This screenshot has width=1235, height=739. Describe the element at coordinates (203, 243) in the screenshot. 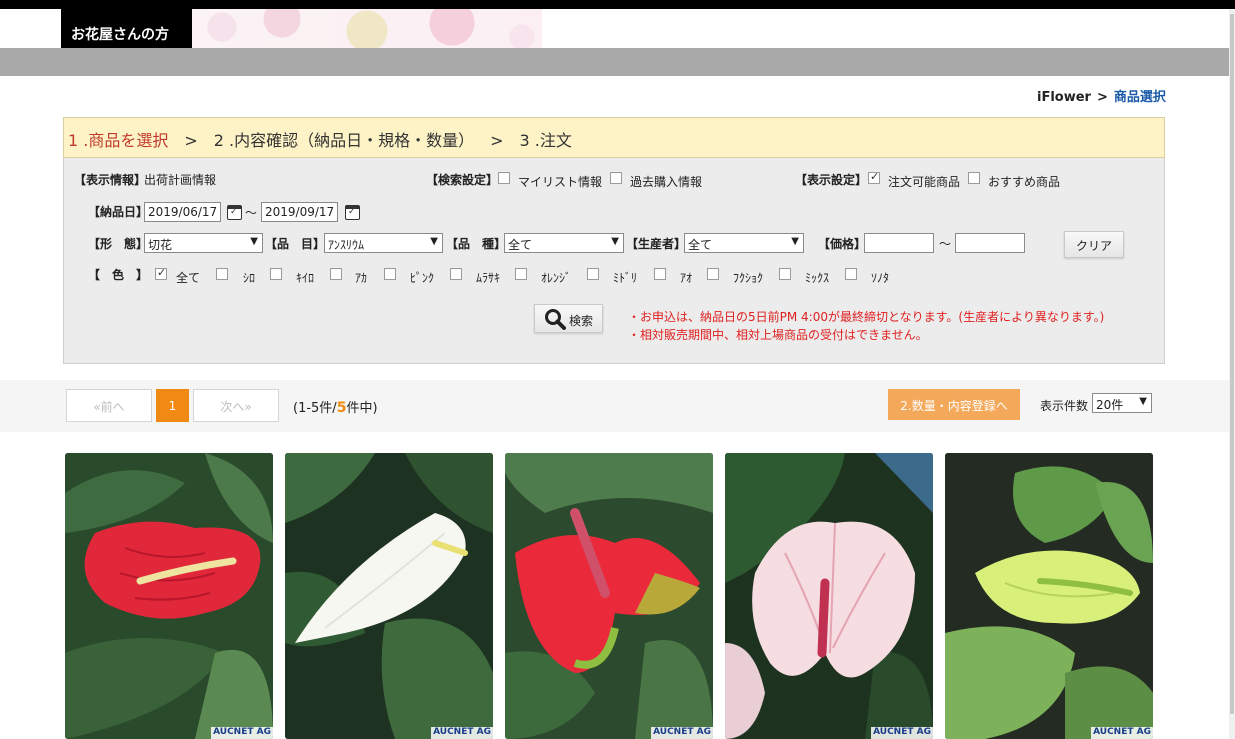

I see `form-select: 切花 ▼` at that location.